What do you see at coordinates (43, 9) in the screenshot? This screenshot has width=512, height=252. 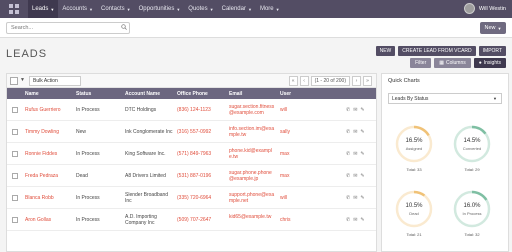 I see `nav-item-leads: Leads ▼` at bounding box center [43, 9].